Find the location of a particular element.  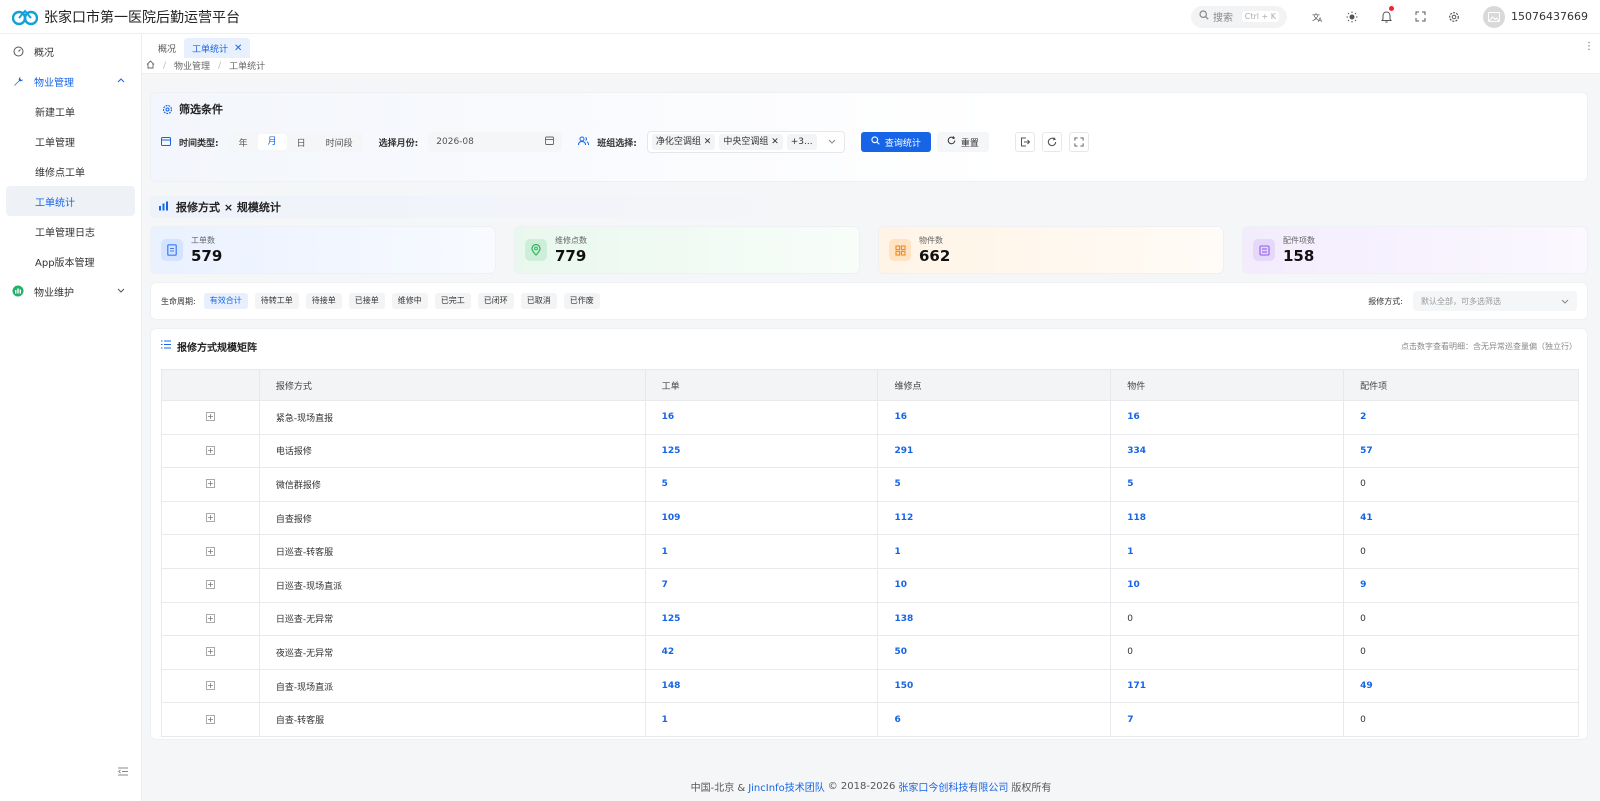

avatar is located at coordinates (1494, 16).